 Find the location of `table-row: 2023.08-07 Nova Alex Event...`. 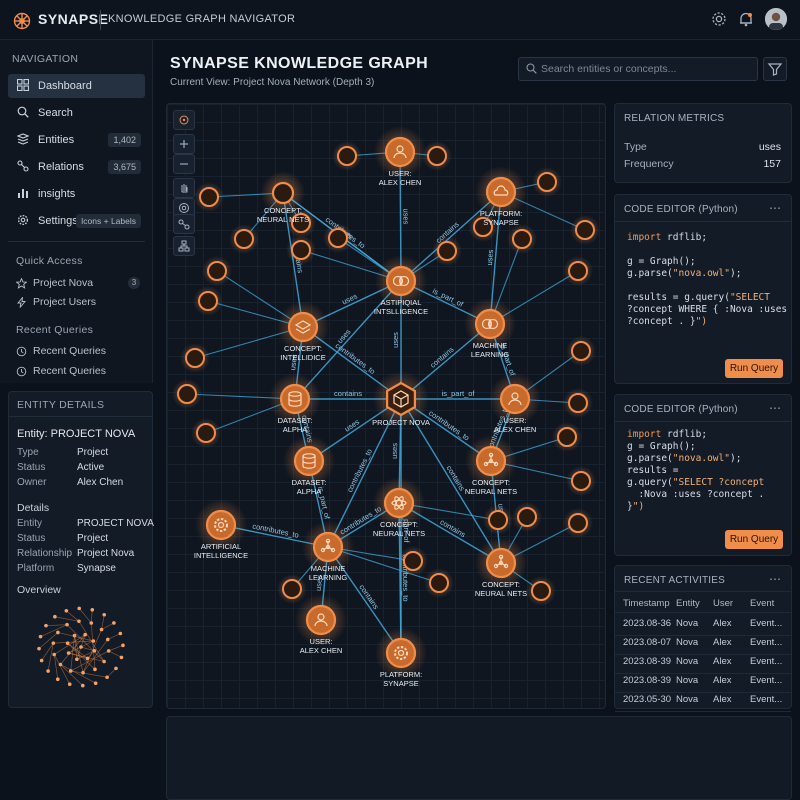

table-row: 2023.08-07 Nova Alex Event... is located at coordinates (703, 645).